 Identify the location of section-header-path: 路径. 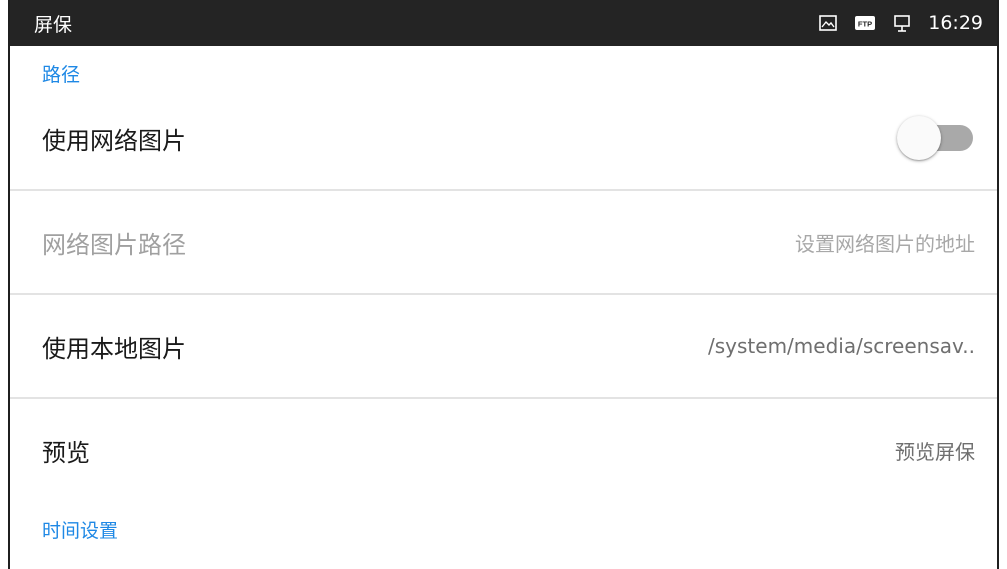
(61, 75).